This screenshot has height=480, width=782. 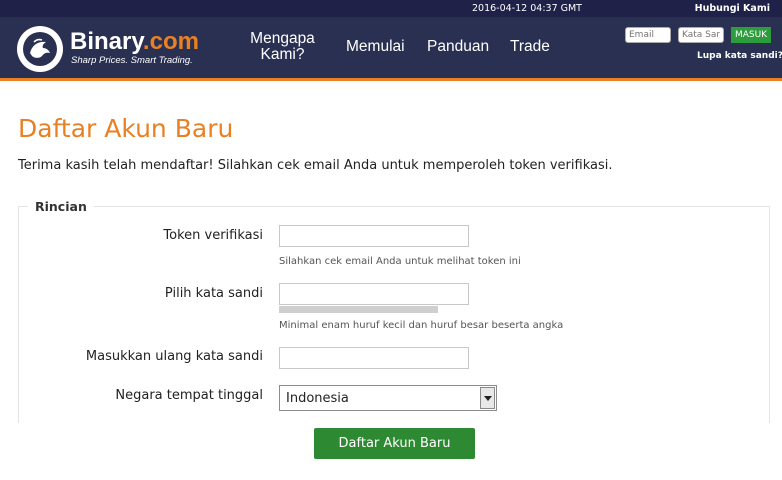 I want to click on create-account-button: Daftar Akun Baru, so click(x=394, y=443).